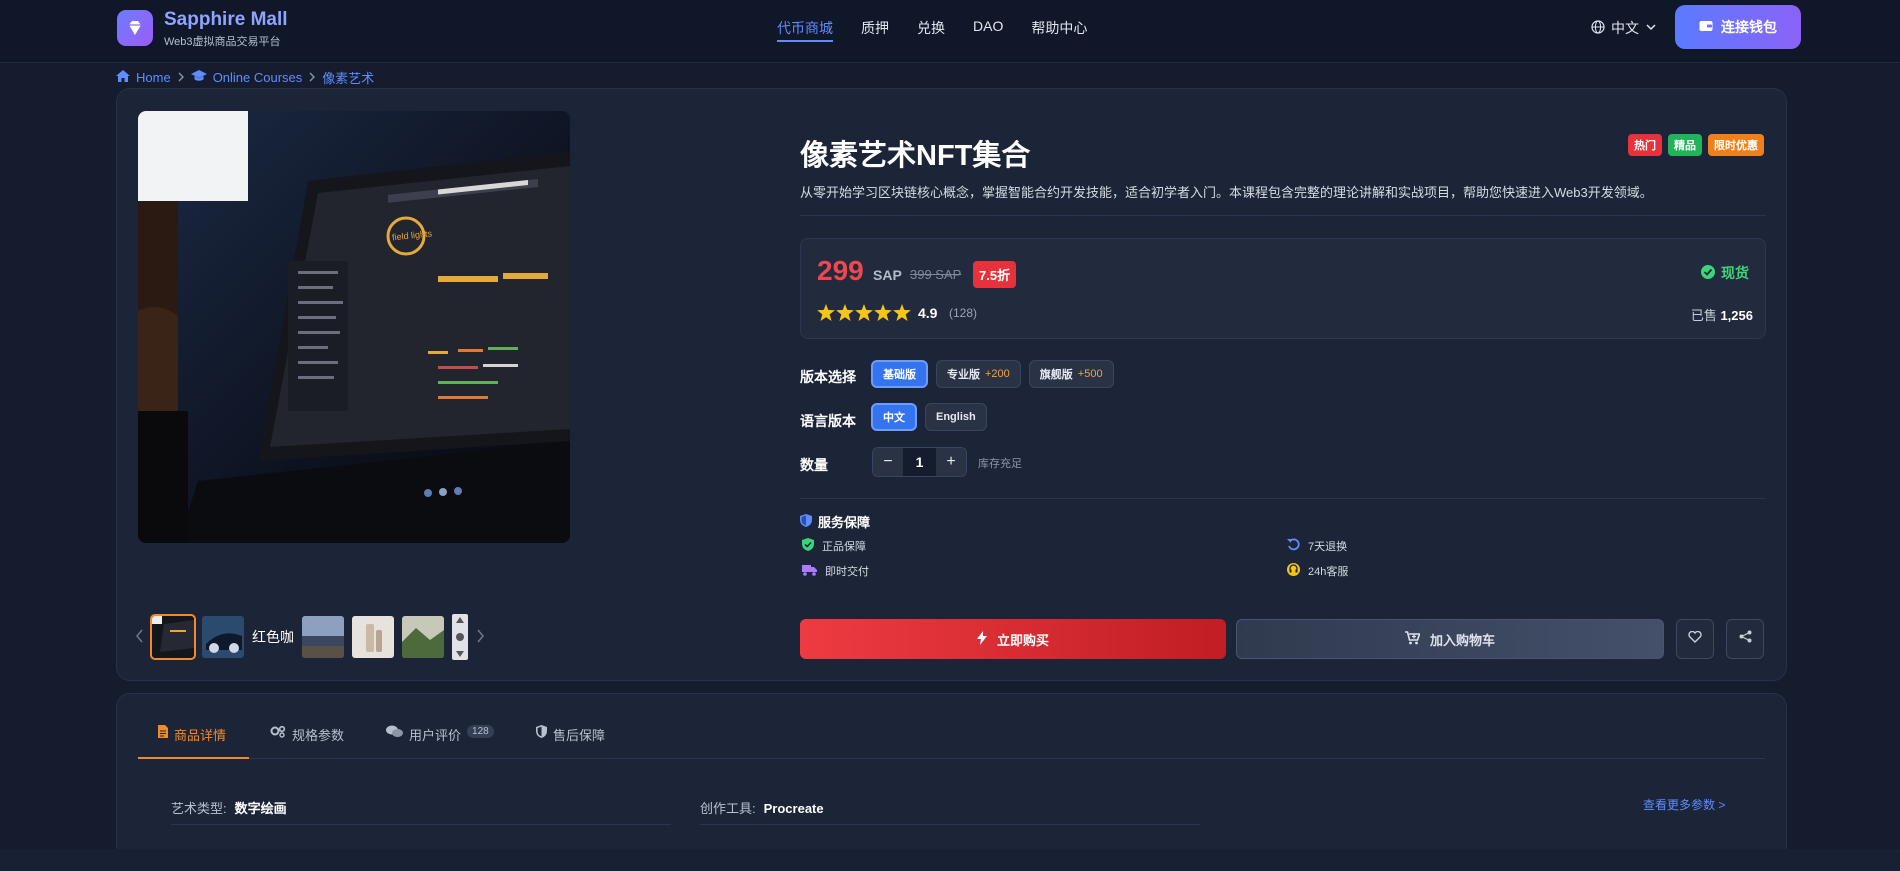 Image resolution: width=1900 pixels, height=871 pixels. I want to click on comments-icon, so click(394, 733).